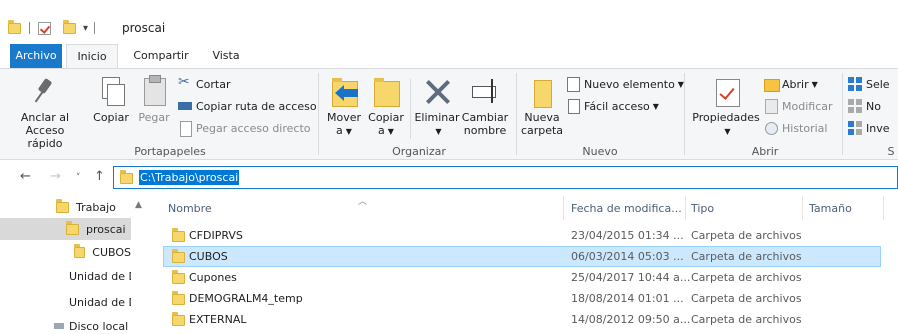  I want to click on row-name: CUBOS, so click(208, 256).